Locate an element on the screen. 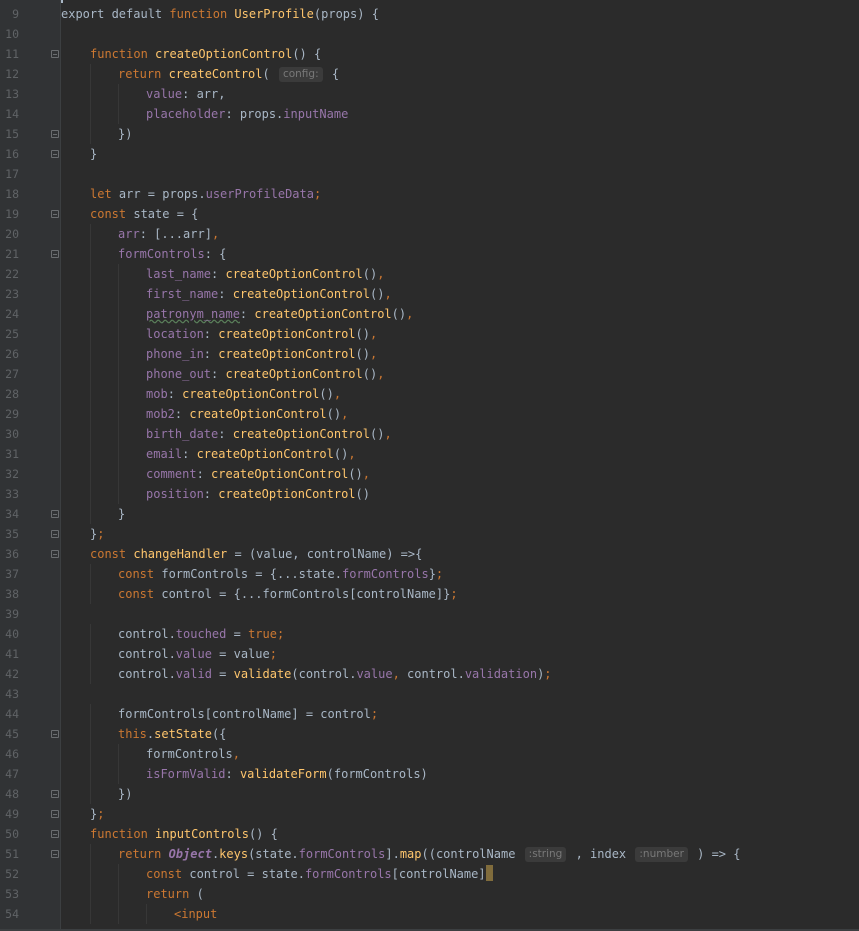  code-text: formControls, is located at coordinates (193, 754).